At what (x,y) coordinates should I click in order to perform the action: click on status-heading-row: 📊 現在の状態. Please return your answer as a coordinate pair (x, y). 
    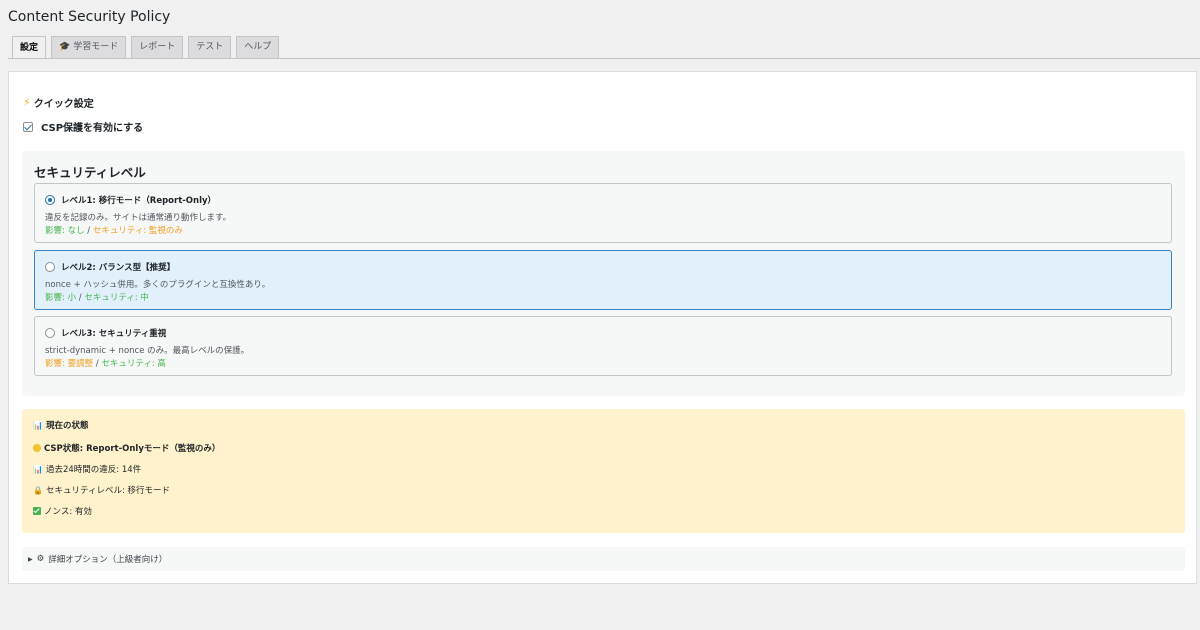
    Looking at the image, I should click on (61, 425).